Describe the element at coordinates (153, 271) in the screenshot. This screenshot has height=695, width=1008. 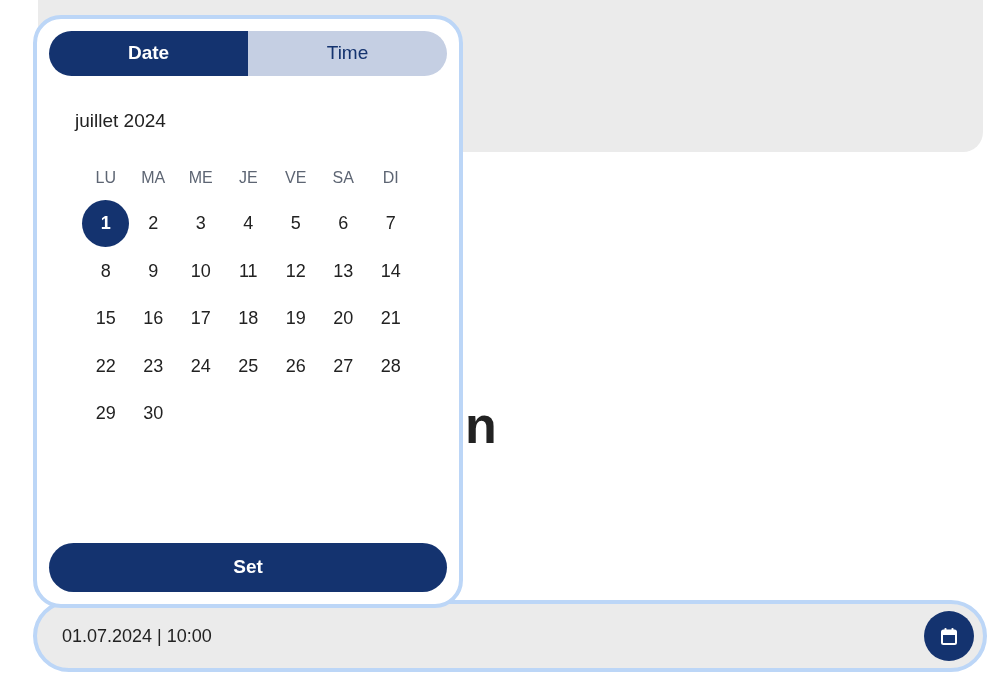
I see `day-cell: 9` at that location.